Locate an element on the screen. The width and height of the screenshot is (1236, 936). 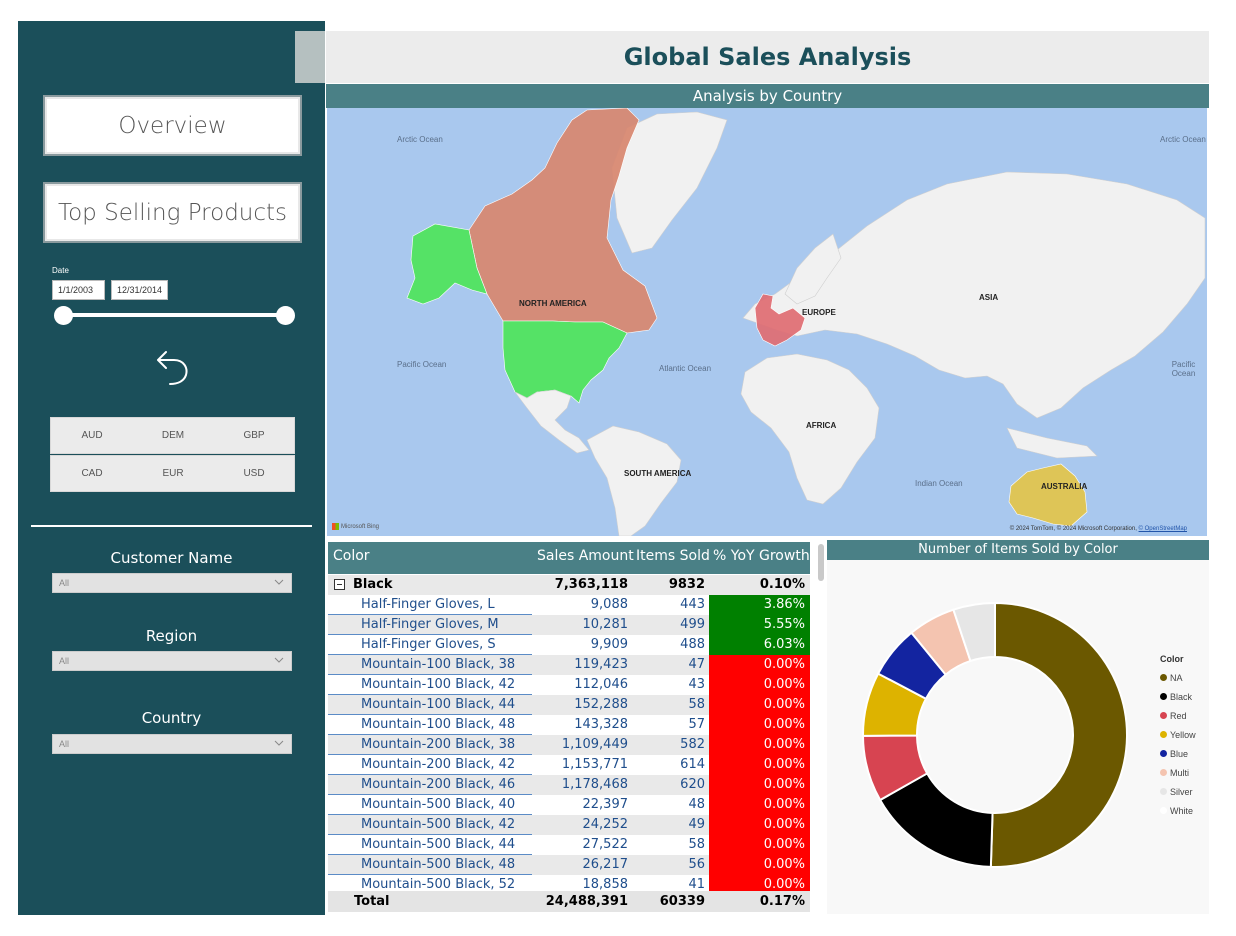
country-dropdown: All is located at coordinates (172, 744).